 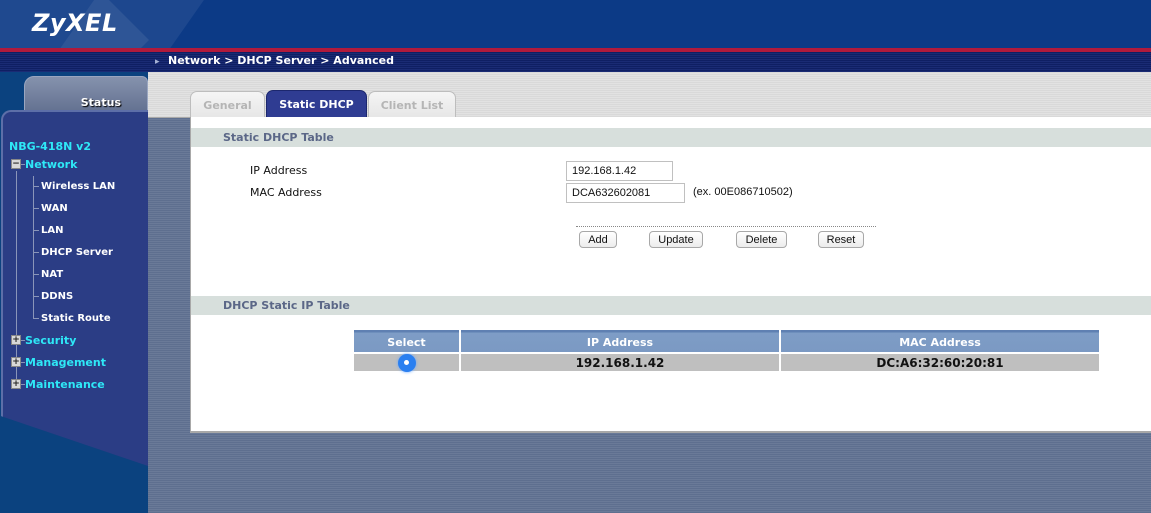 What do you see at coordinates (726, 226) in the screenshot?
I see `divider` at bounding box center [726, 226].